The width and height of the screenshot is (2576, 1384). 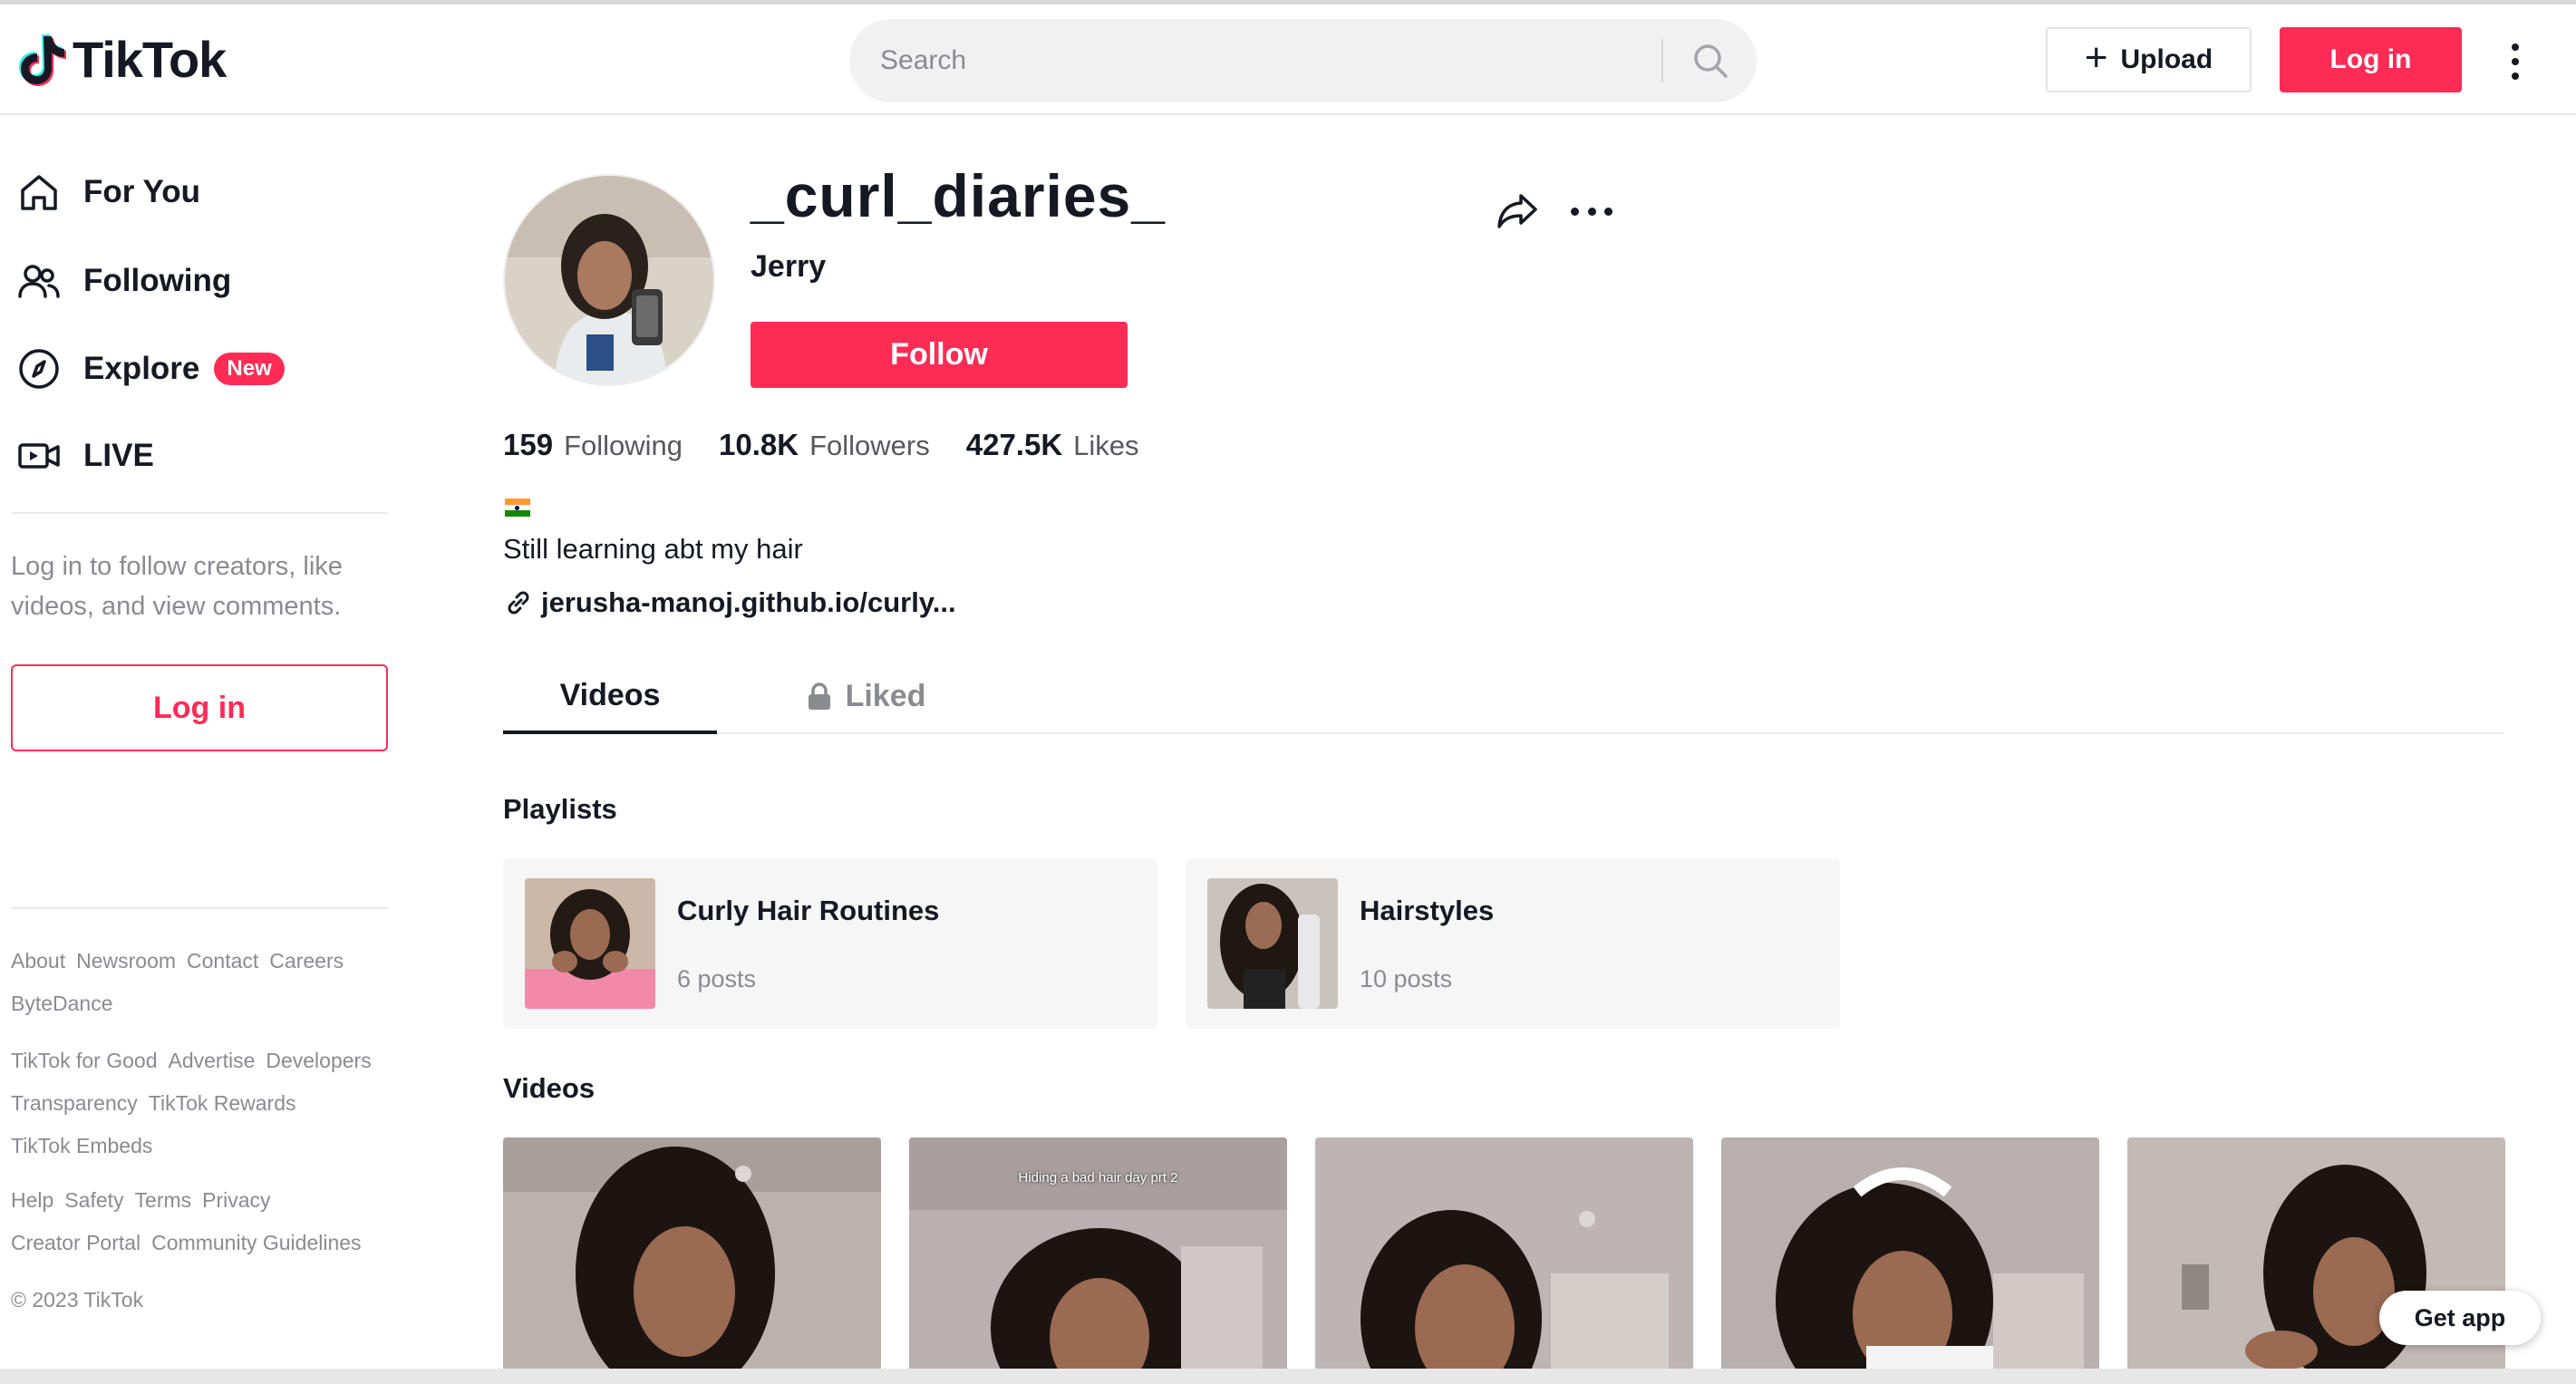 I want to click on header-login-button: Log in, so click(x=2371, y=59).